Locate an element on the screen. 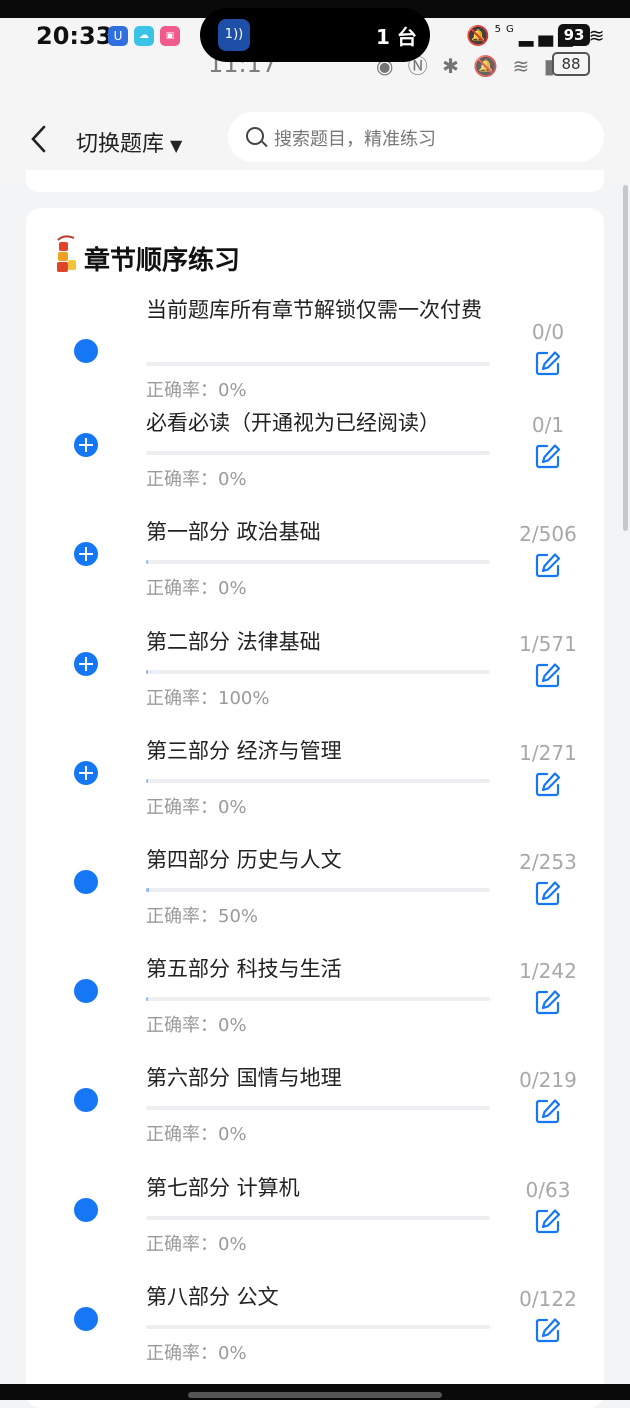 The width and height of the screenshot is (630, 1408). dynamic-island: 1)) 1 台 is located at coordinates (315, 35).